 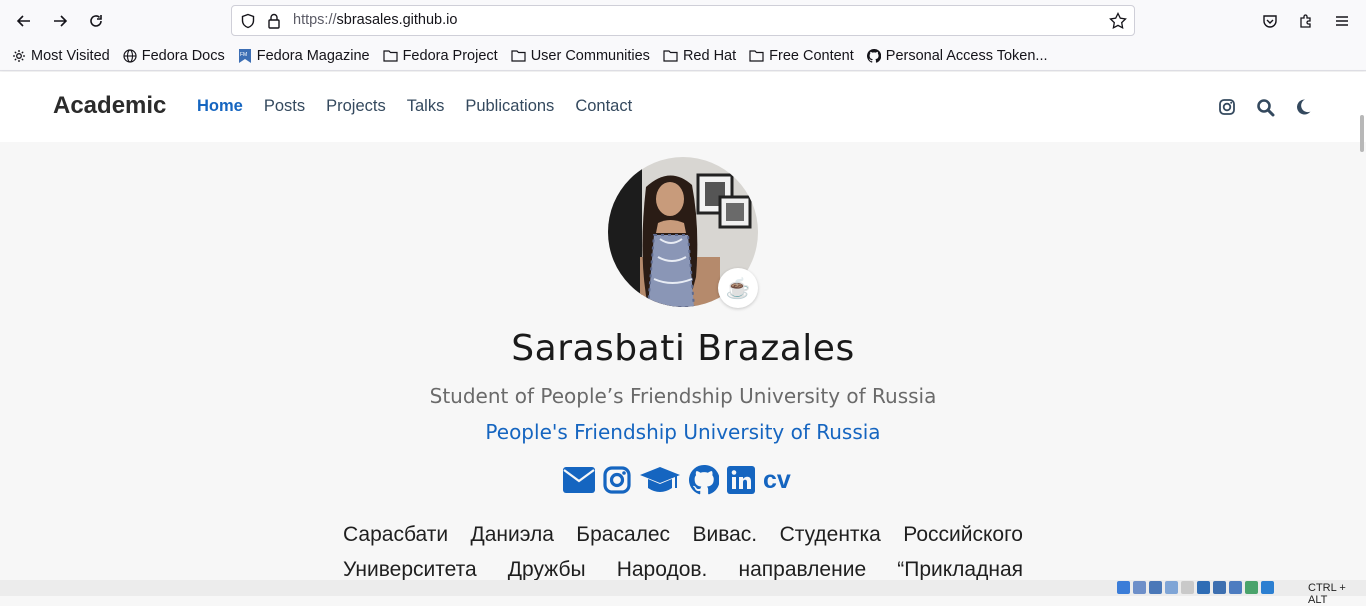 I want to click on linkedin-icon, so click(x=741, y=480).